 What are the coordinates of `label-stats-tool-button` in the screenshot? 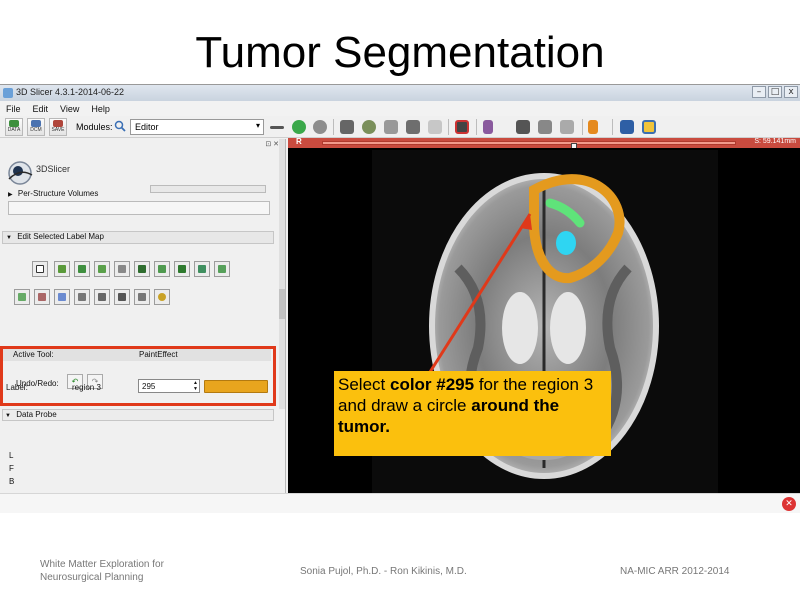 It's located at (162, 297).